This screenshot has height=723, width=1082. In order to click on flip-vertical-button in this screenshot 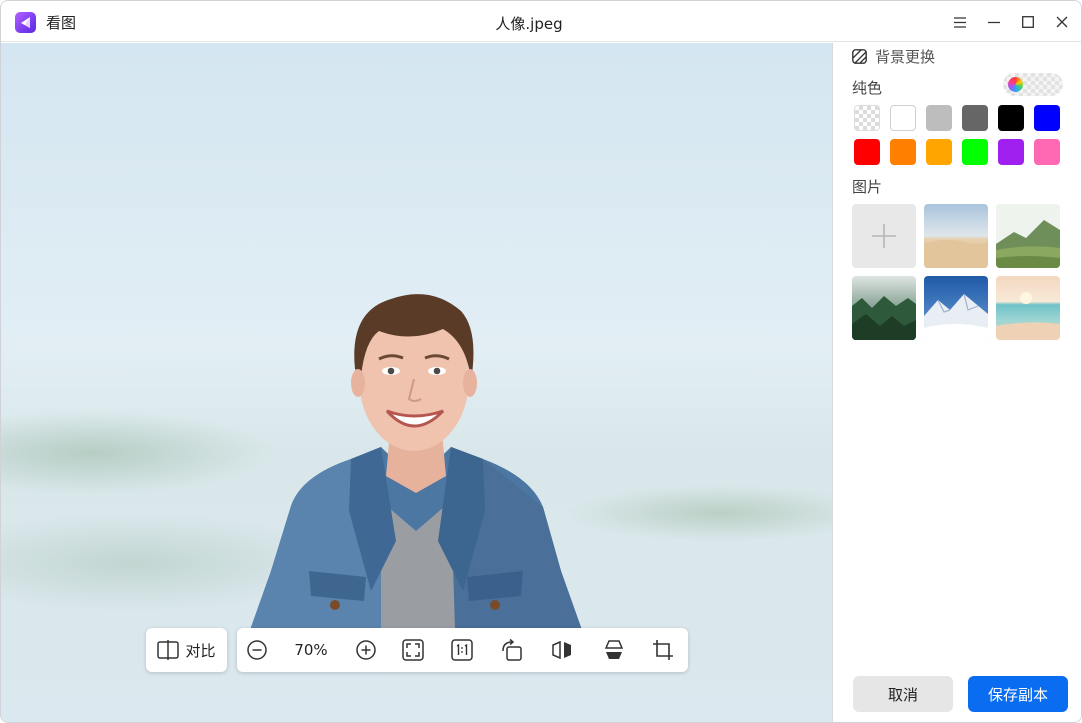, I will do `click(614, 650)`.